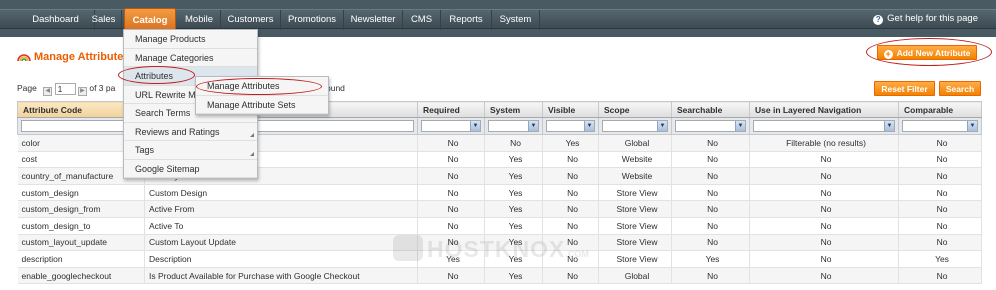 This screenshot has width=996, height=290. I want to click on next-page-icon: ▶, so click(82, 91).